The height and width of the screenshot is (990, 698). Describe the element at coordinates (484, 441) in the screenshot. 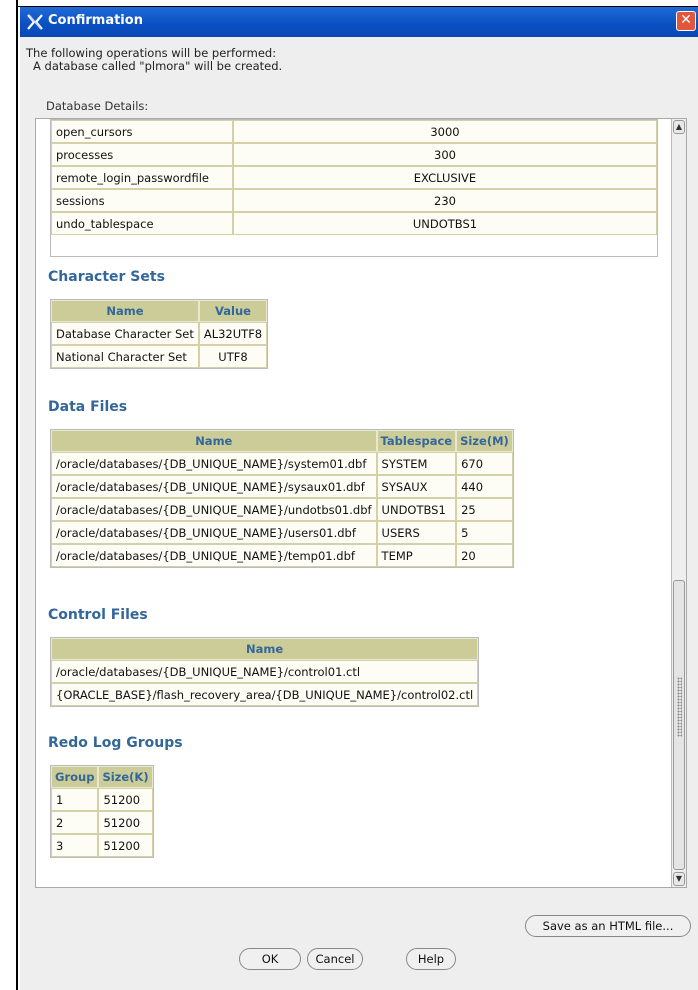

I see `column-header: Size(M)` at that location.